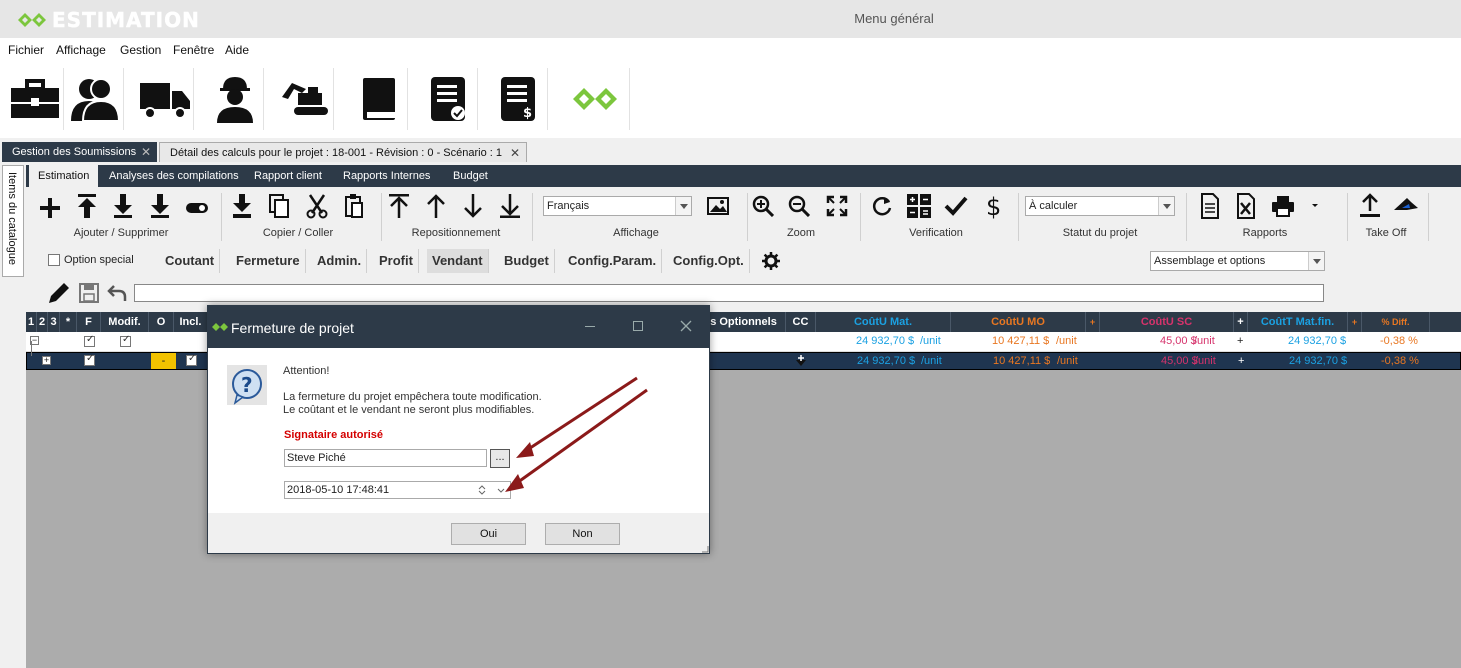 The height and width of the screenshot is (668, 1461). What do you see at coordinates (729, 293) in the screenshot?
I see `formula-input` at bounding box center [729, 293].